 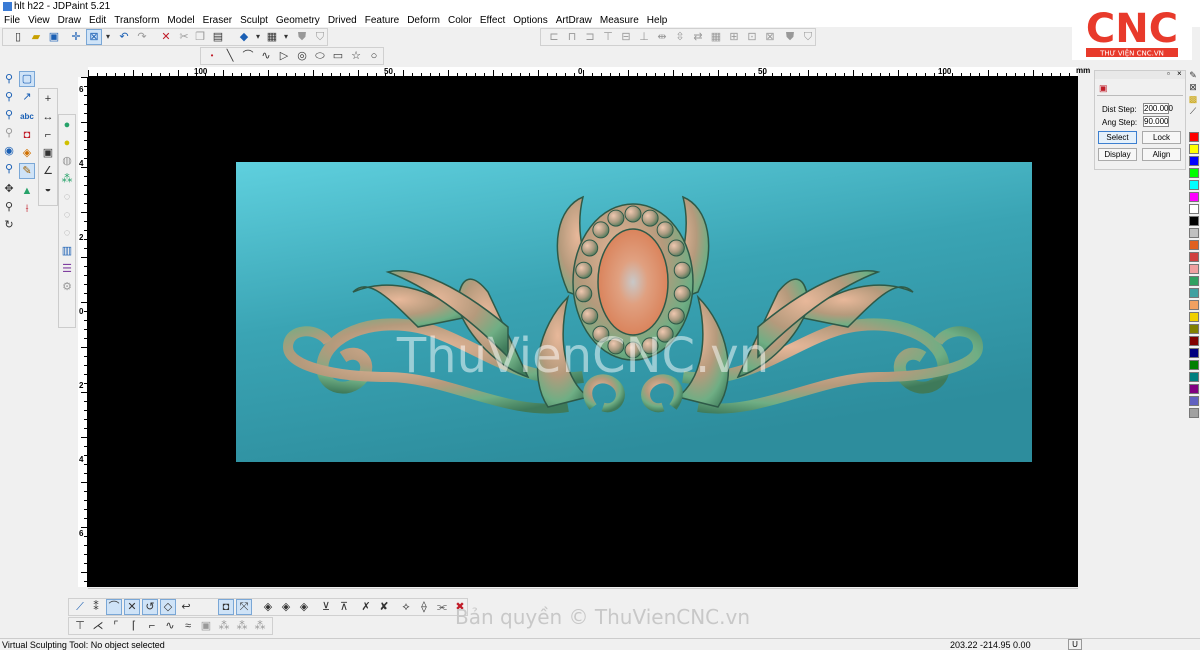 What do you see at coordinates (9, 189) in the screenshot?
I see `pan-icon: ✥` at bounding box center [9, 189].